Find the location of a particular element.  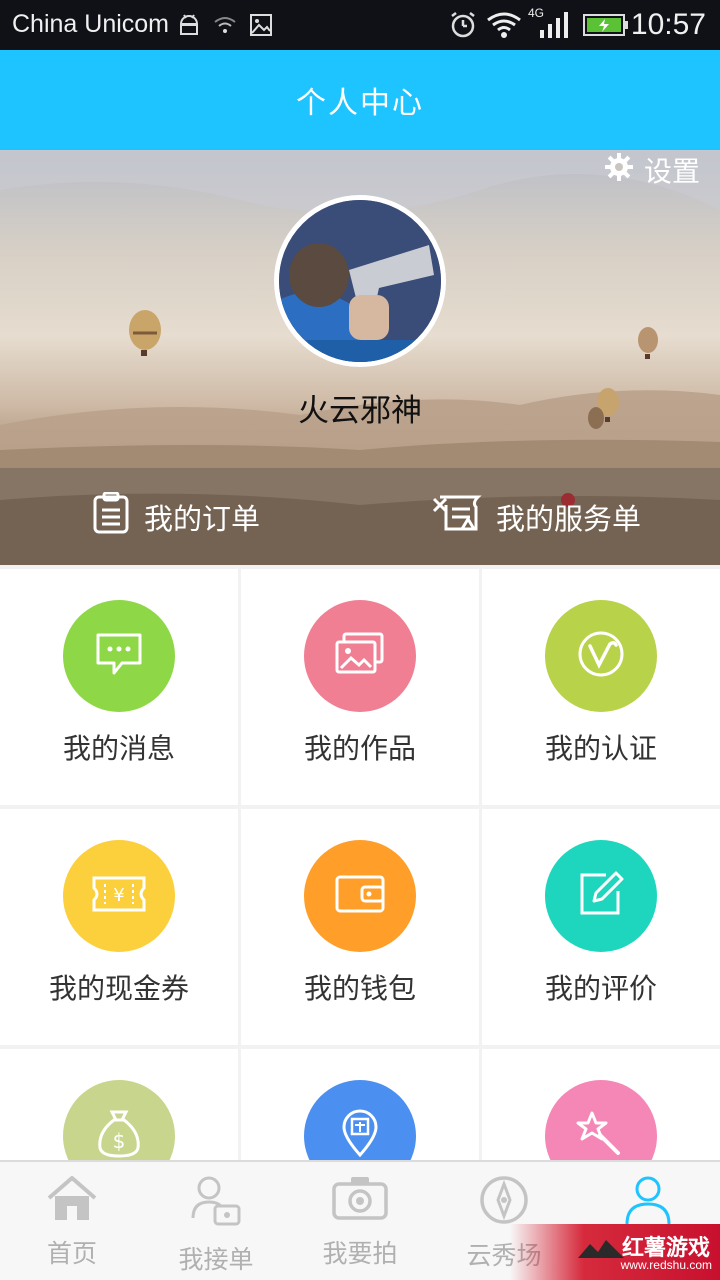

watermark-url: www.redshu.com is located at coordinates (666, 1265).